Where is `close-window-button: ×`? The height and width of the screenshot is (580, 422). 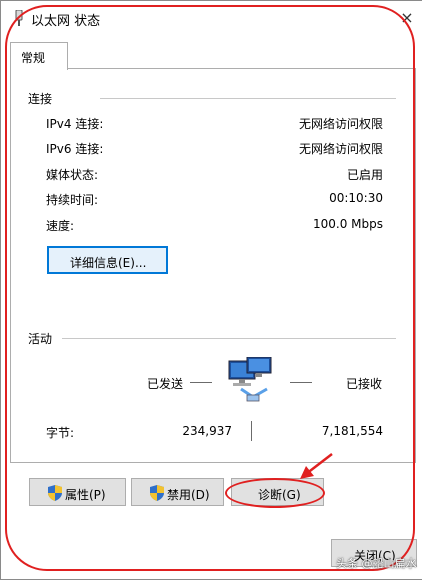
close-window-button: × is located at coordinates (407, 18).